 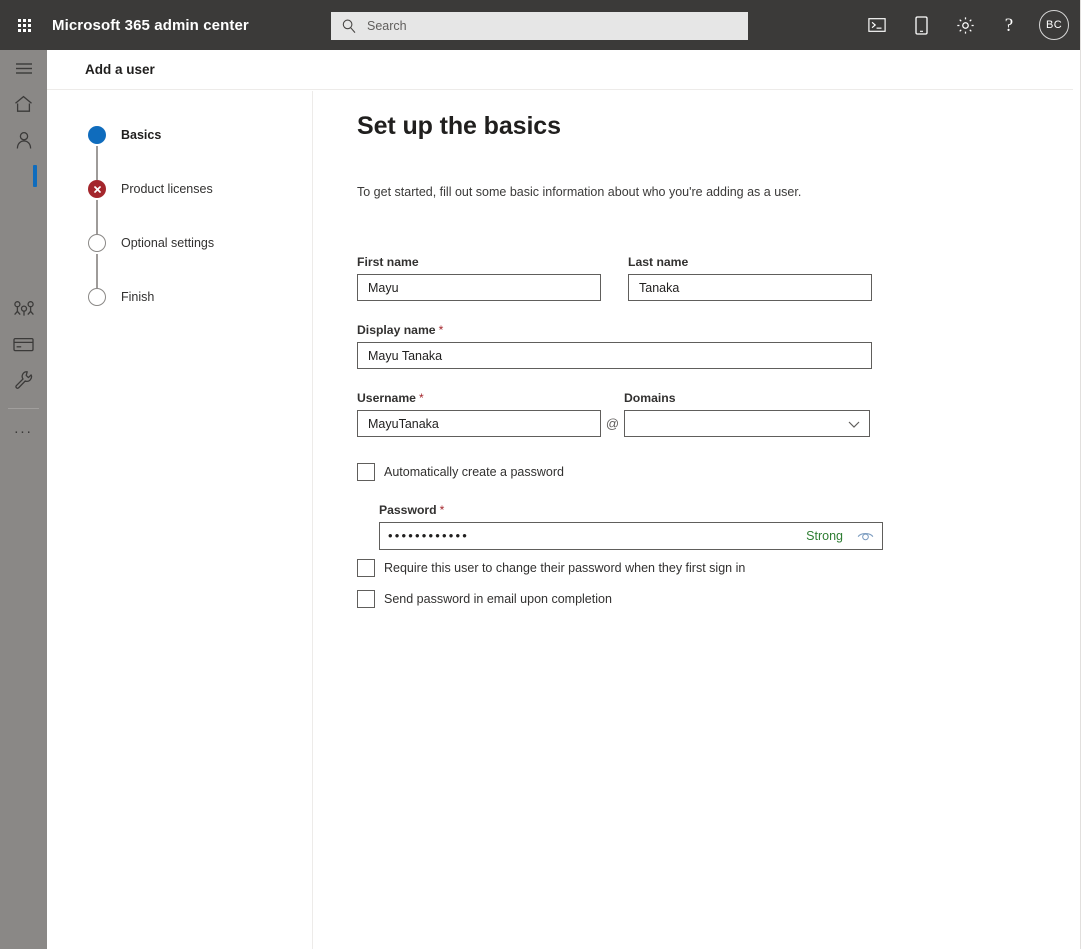 I want to click on person-icon, so click(x=23, y=140).